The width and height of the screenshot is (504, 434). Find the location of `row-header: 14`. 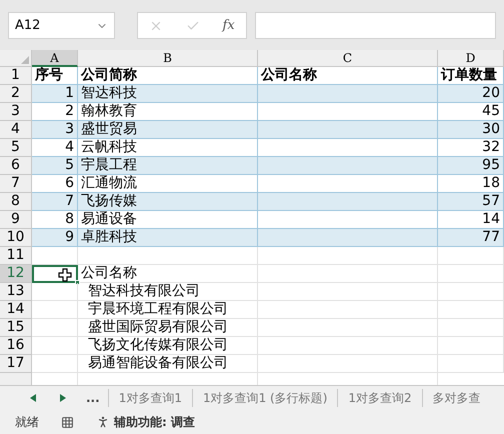

row-header: 14 is located at coordinates (16, 310).